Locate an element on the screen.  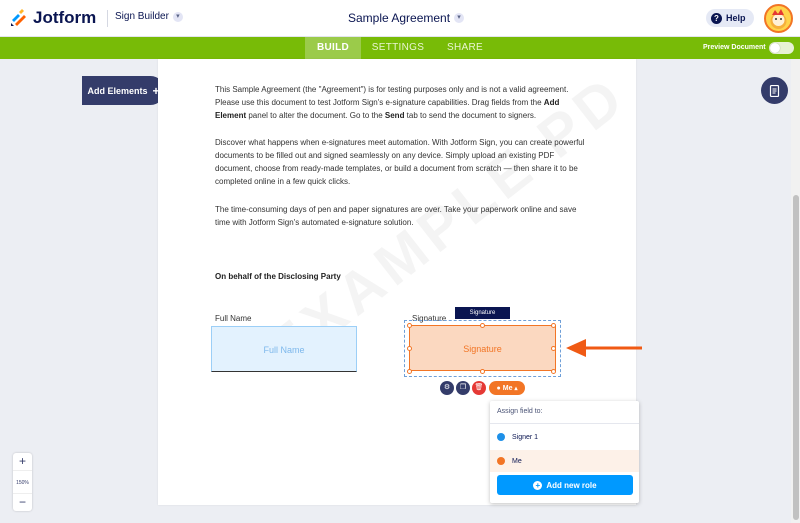
scrollbar-thumb is located at coordinates (796, 357).